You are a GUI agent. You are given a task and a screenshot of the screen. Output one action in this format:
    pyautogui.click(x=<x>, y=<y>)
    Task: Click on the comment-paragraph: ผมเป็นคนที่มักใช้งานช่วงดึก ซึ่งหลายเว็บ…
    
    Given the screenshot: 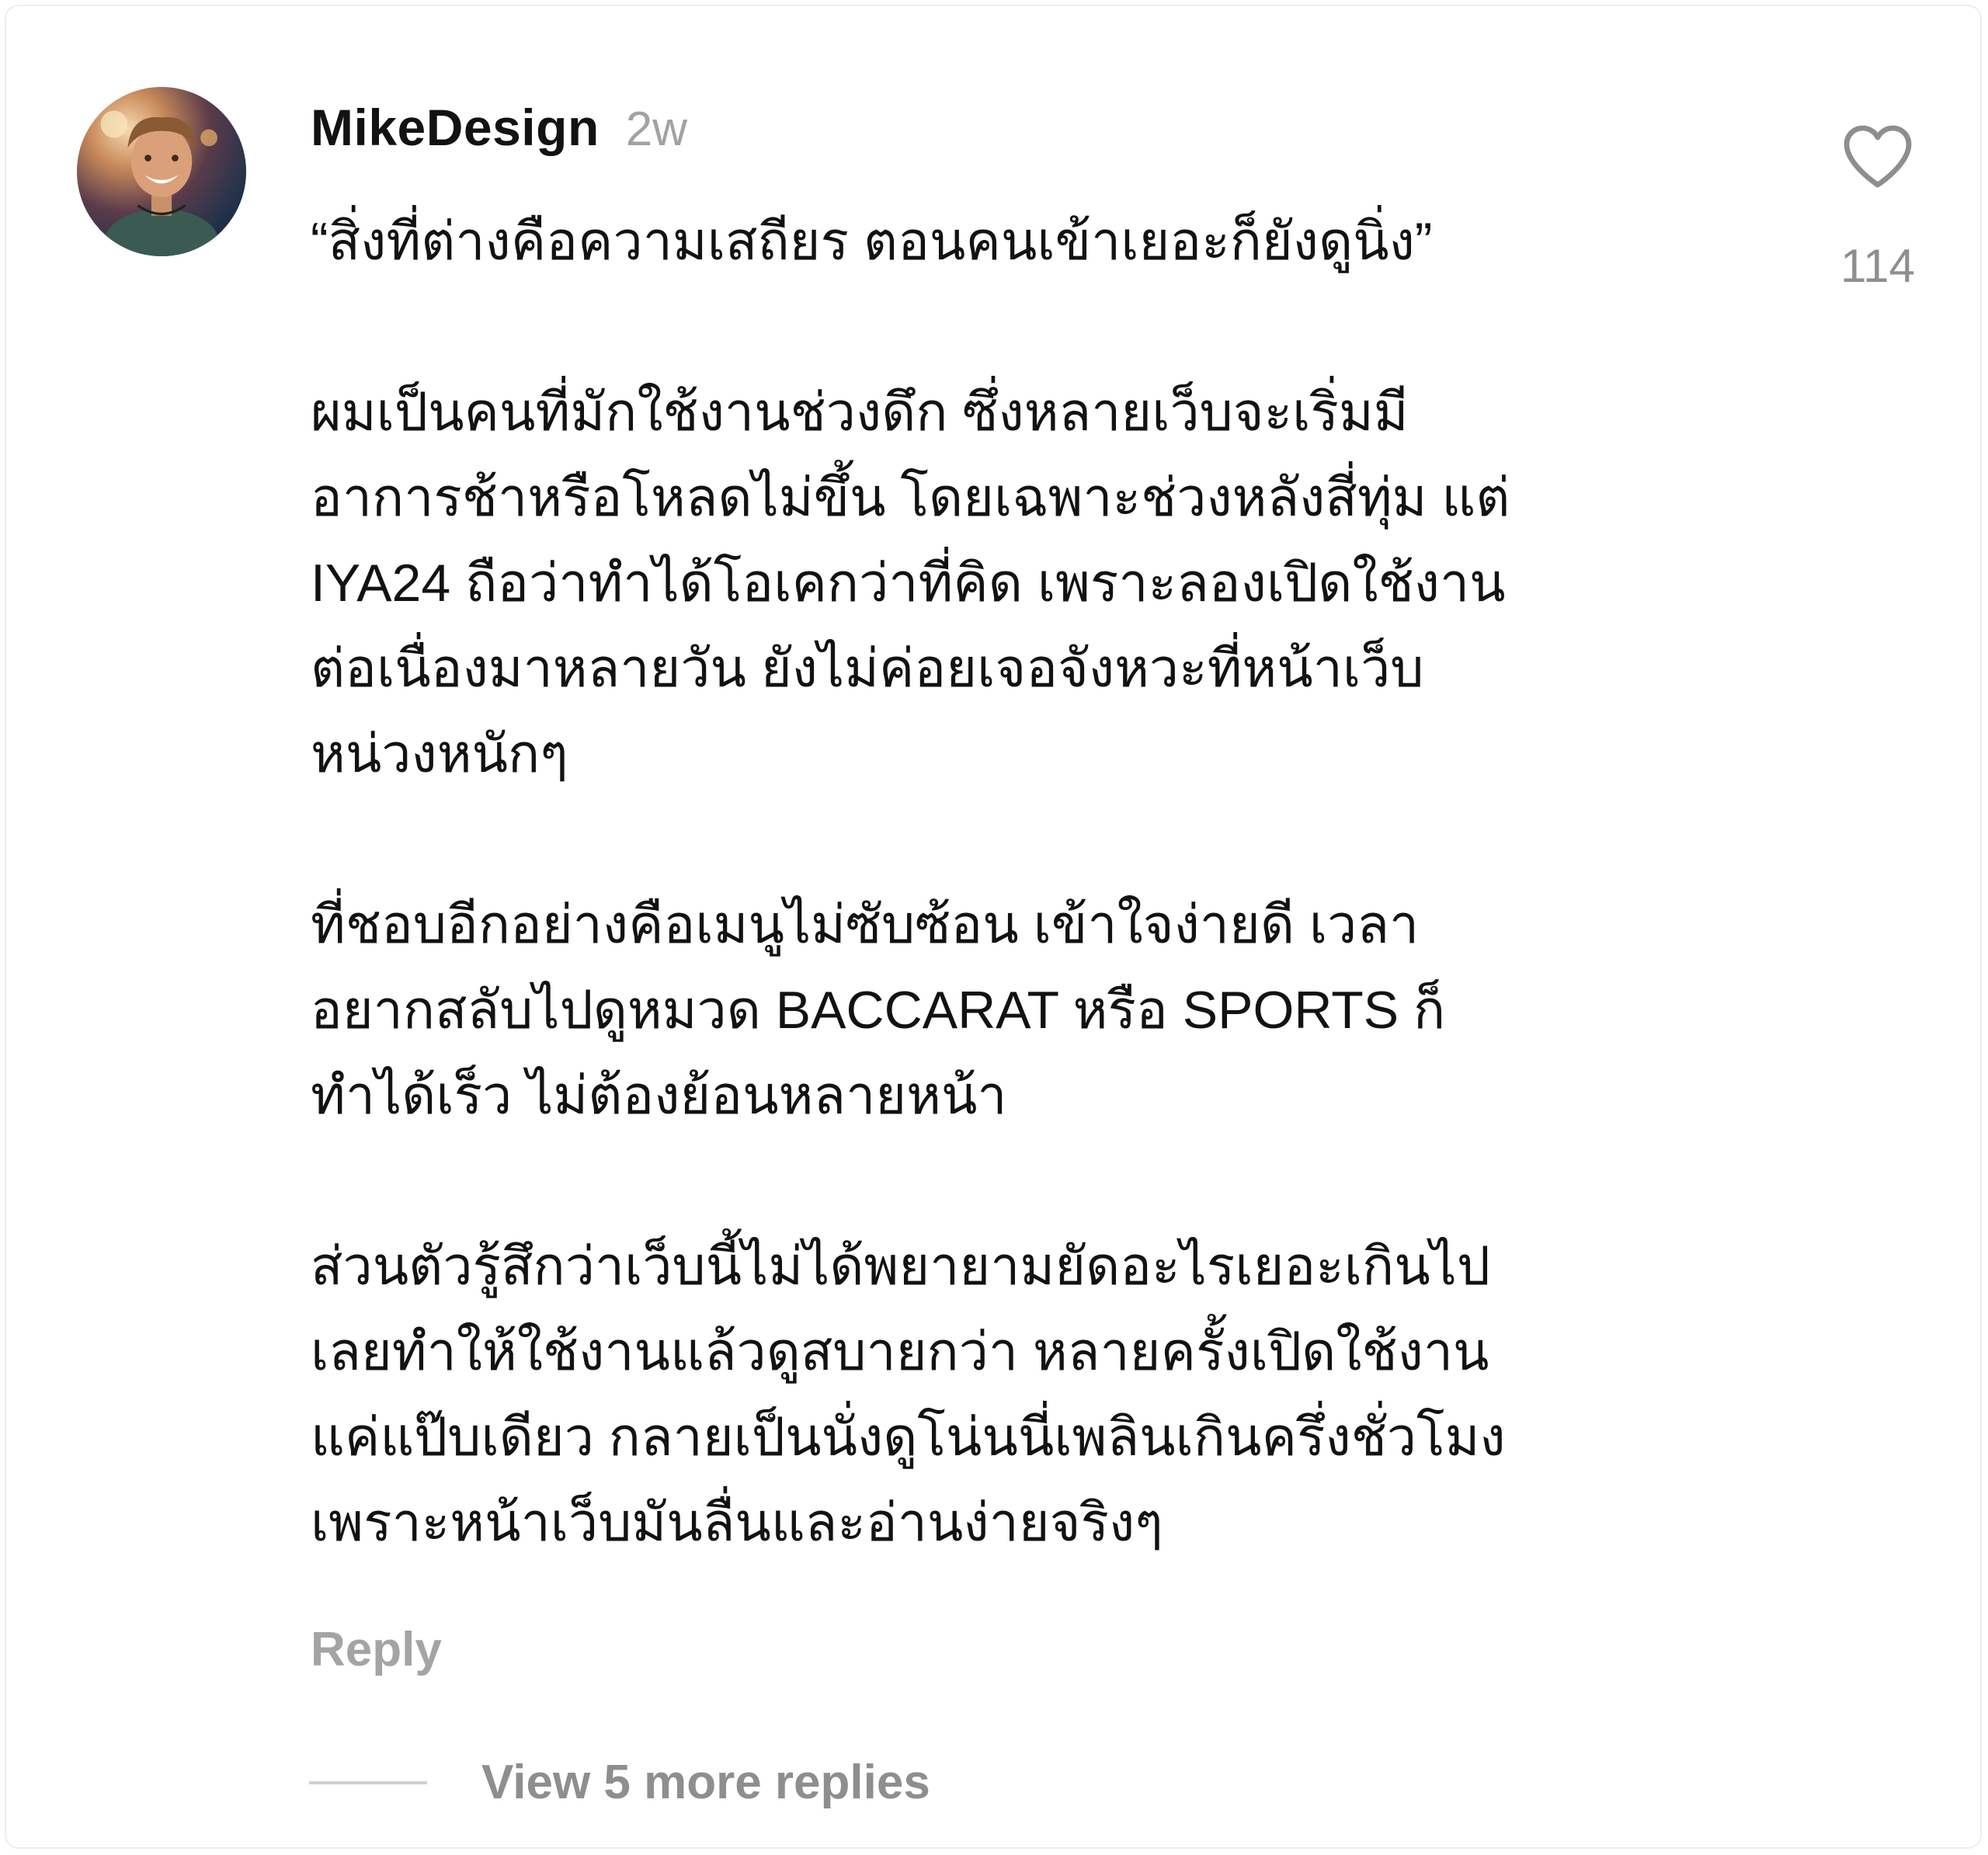 What is the action you would take?
    pyautogui.click(x=910, y=583)
    